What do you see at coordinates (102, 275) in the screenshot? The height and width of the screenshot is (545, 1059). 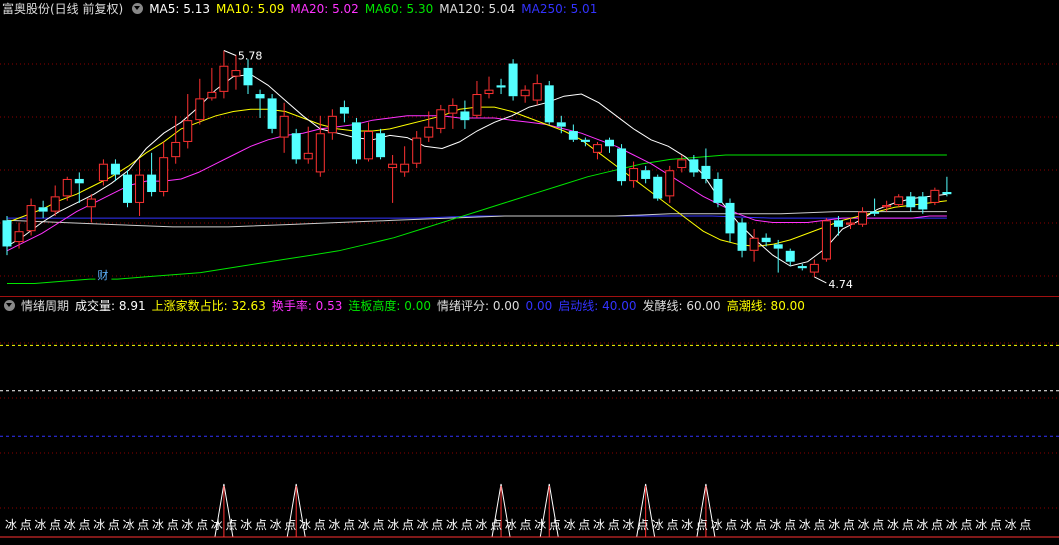 I see `cai-badge: 财` at bounding box center [102, 275].